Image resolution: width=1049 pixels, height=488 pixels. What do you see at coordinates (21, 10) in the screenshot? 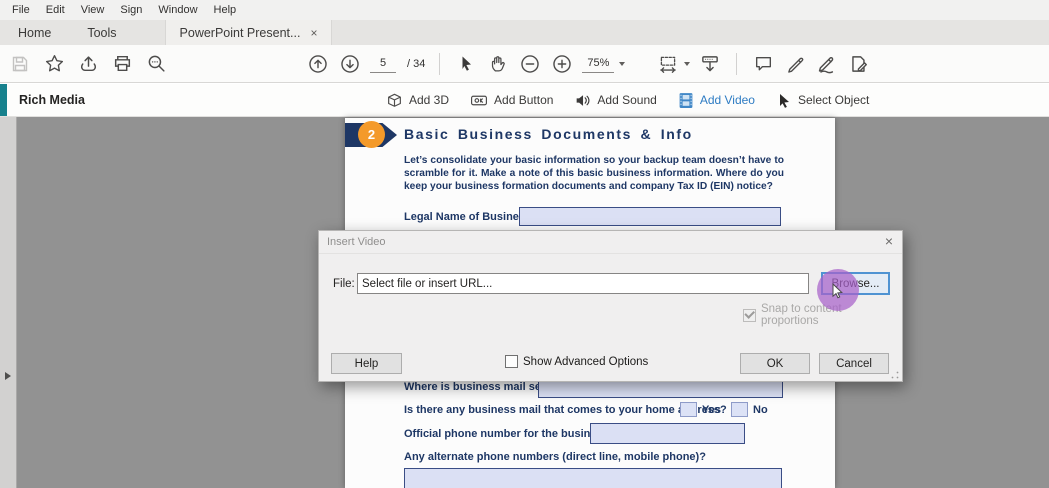
I see `menu-file: File` at bounding box center [21, 10].